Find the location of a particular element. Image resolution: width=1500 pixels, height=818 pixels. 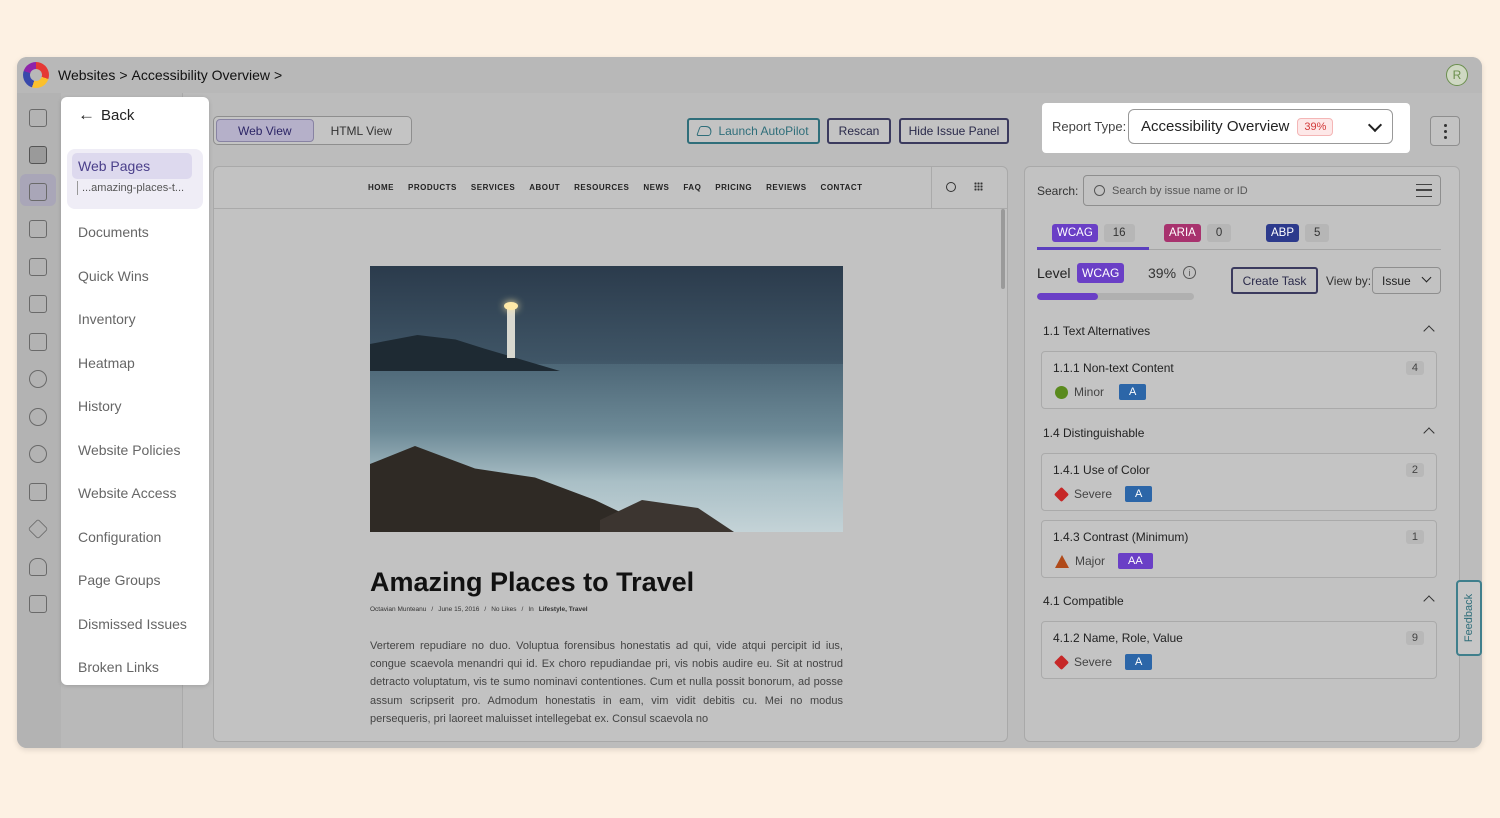

hide-issue-panel-button: Hide Issue Panel is located at coordinates (954, 131).